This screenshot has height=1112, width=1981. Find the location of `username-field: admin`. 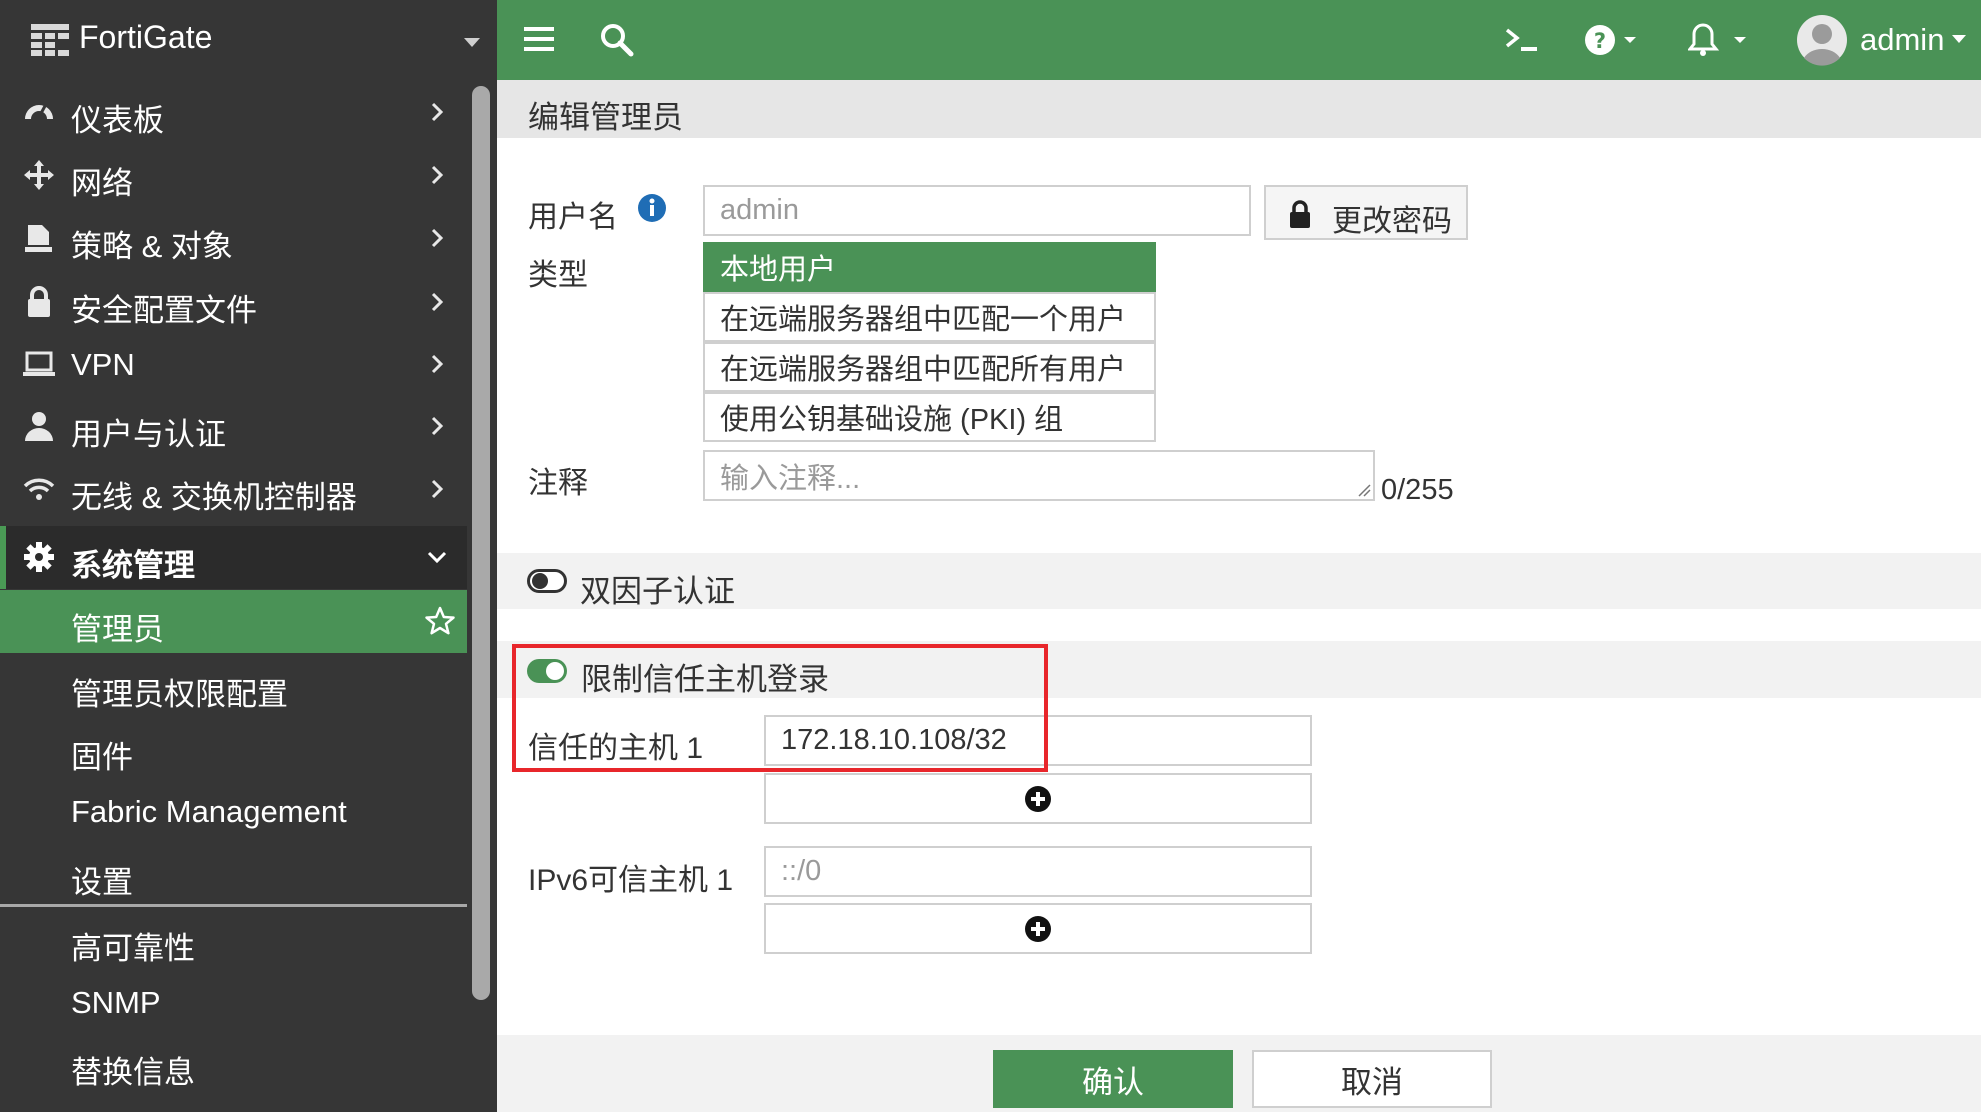

username-field: admin is located at coordinates (977, 210).